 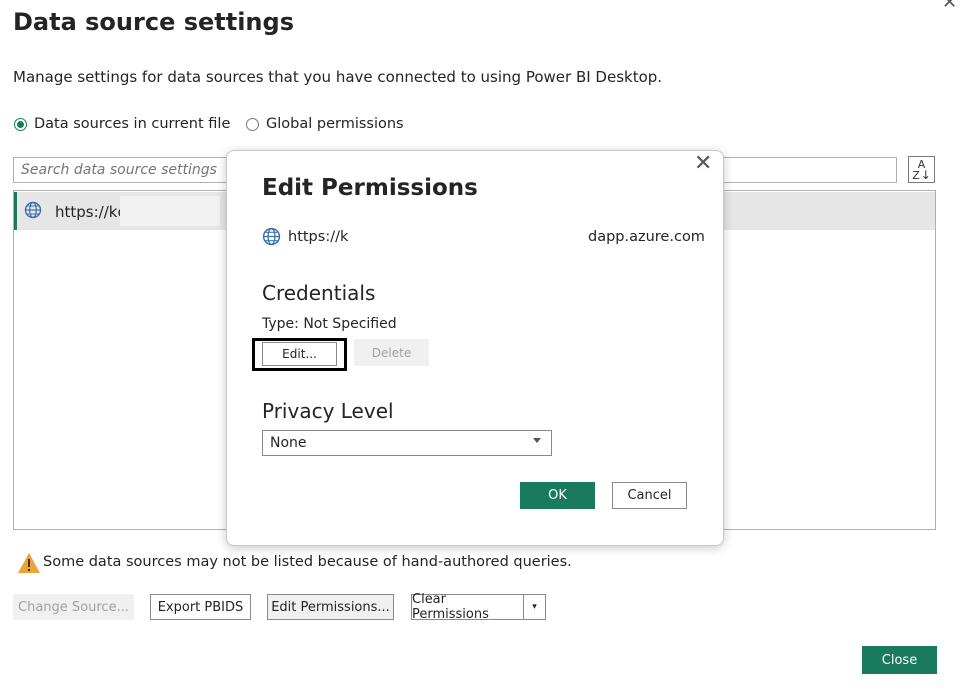 I want to click on export-pbids-button: Export PBIDS, so click(x=200, y=607).